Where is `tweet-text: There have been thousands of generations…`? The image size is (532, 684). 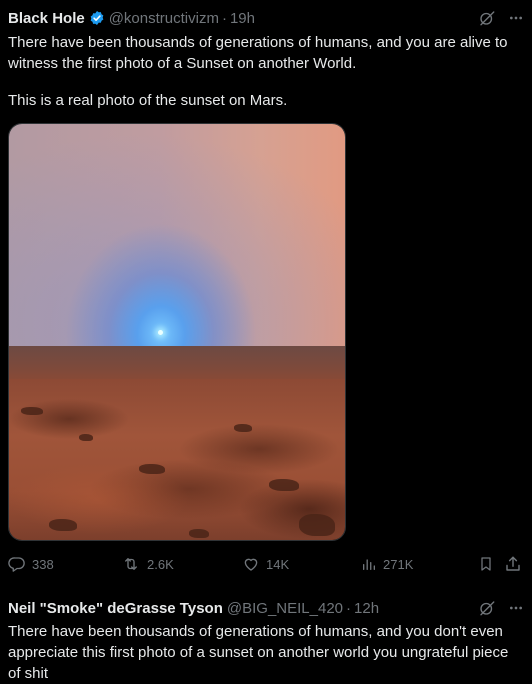 tweet-text: There have been thousands of generations… is located at coordinates (260, 652).